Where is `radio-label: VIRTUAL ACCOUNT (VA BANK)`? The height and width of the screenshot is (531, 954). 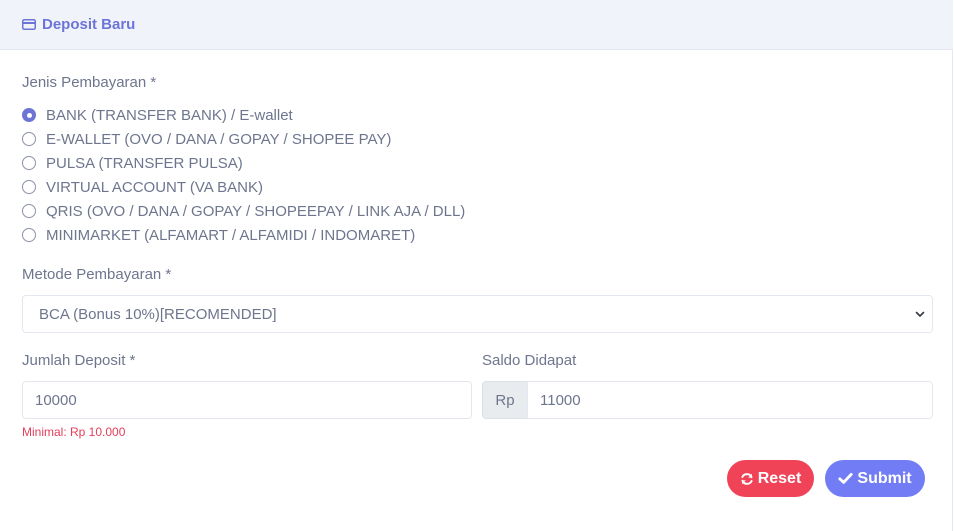
radio-label: VIRTUAL ACCOUNT (VA BANK) is located at coordinates (154, 187).